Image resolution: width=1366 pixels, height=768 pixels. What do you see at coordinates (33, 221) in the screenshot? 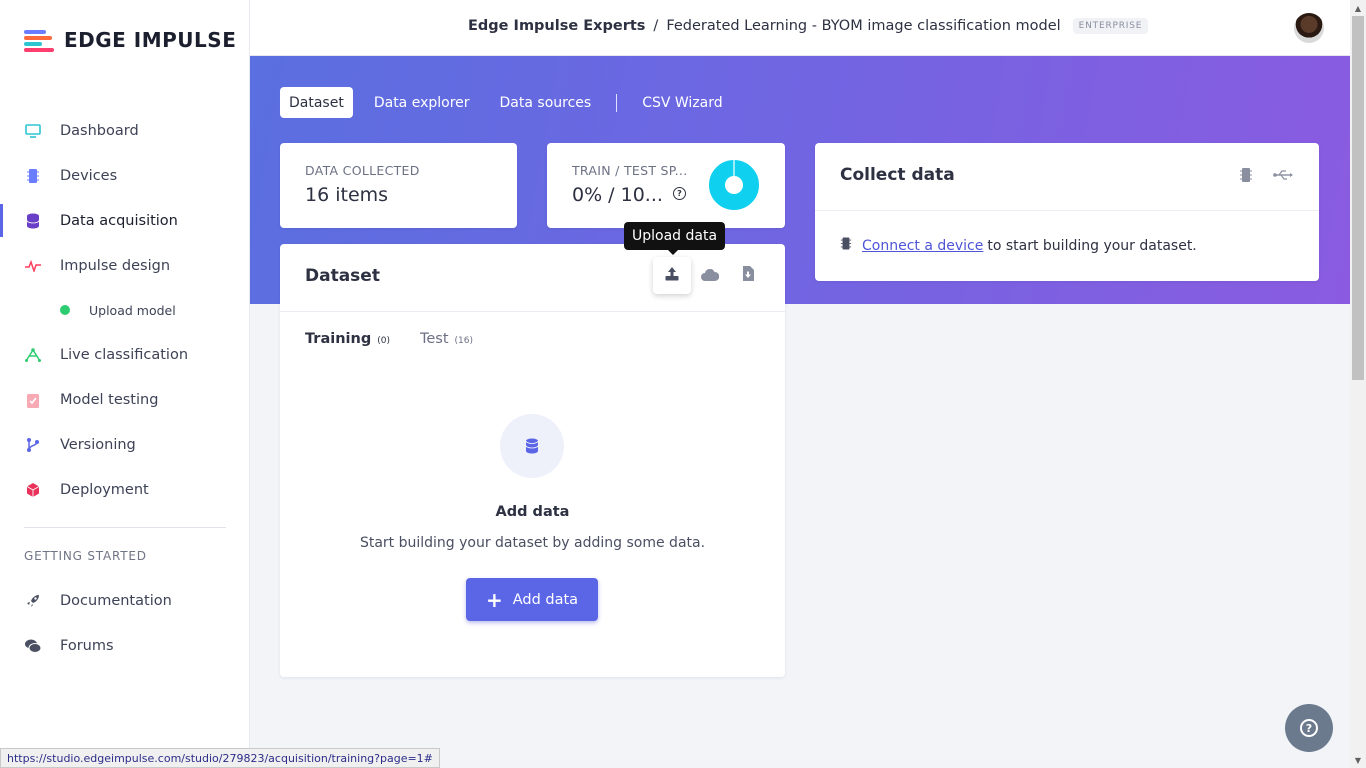
I see `database-icon` at bounding box center [33, 221].